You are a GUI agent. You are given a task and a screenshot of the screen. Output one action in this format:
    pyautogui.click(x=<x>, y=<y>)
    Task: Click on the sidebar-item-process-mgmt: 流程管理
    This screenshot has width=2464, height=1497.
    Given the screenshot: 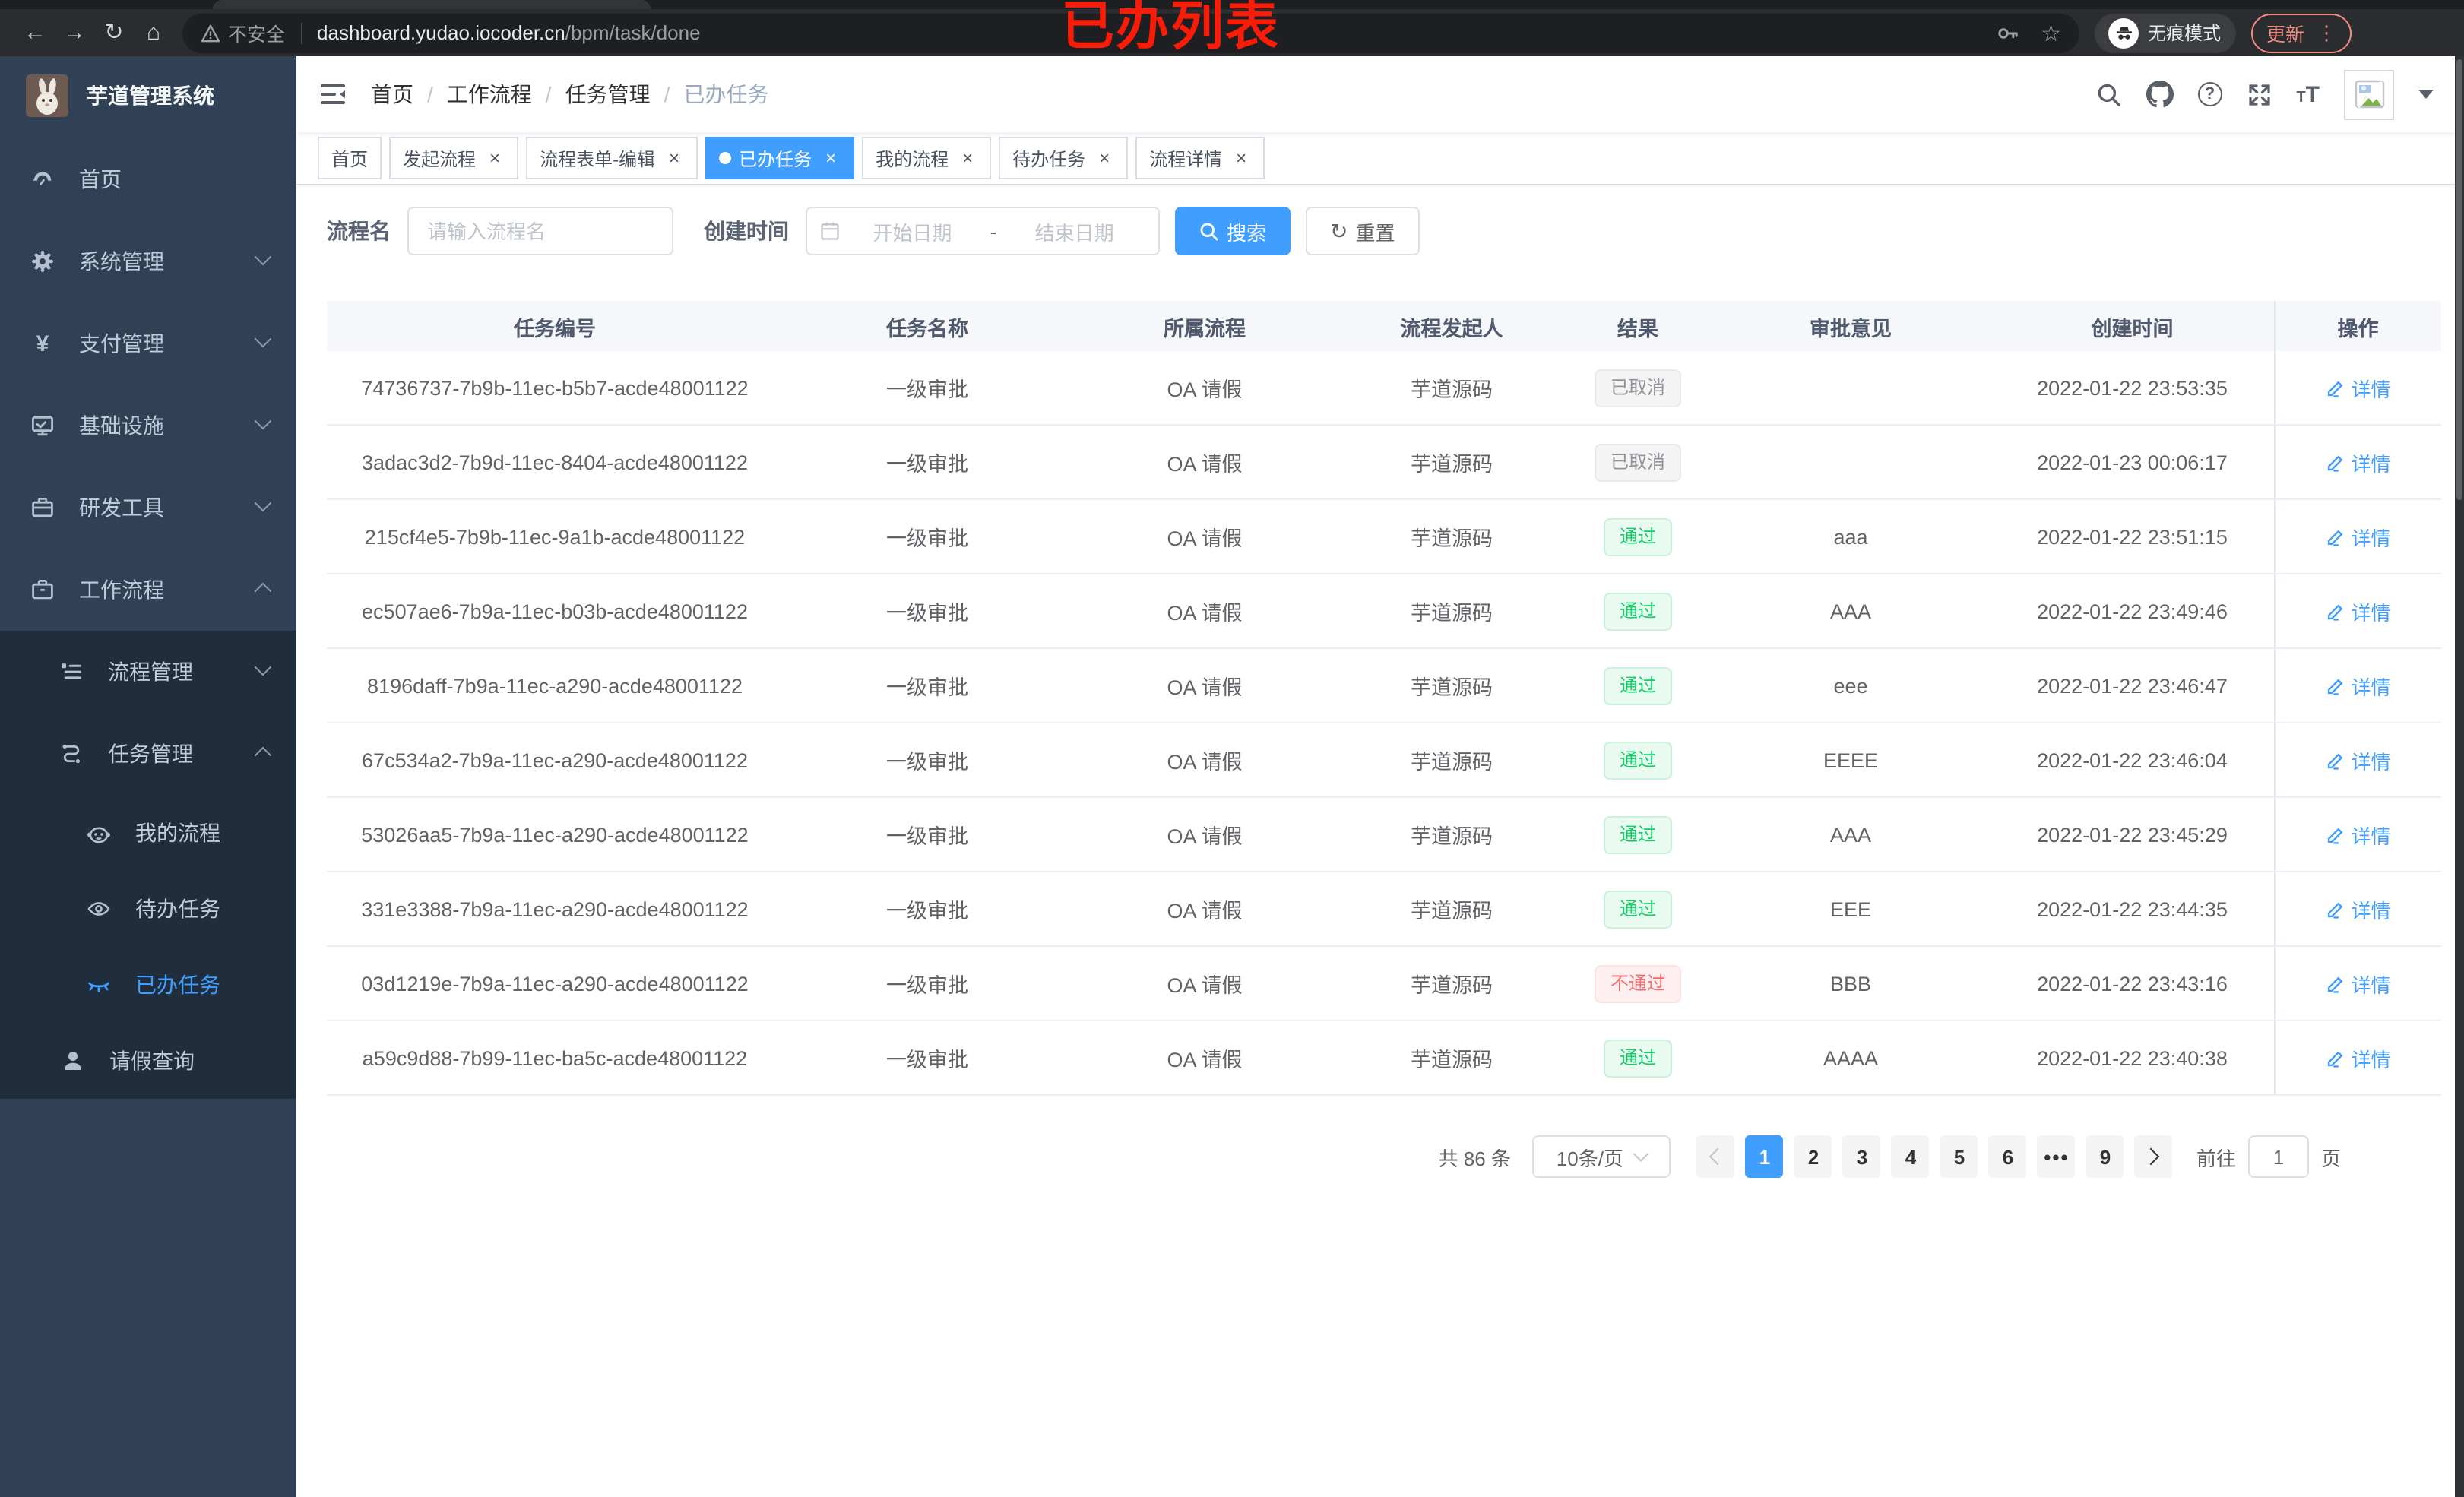 What is the action you would take?
    pyautogui.click(x=148, y=672)
    